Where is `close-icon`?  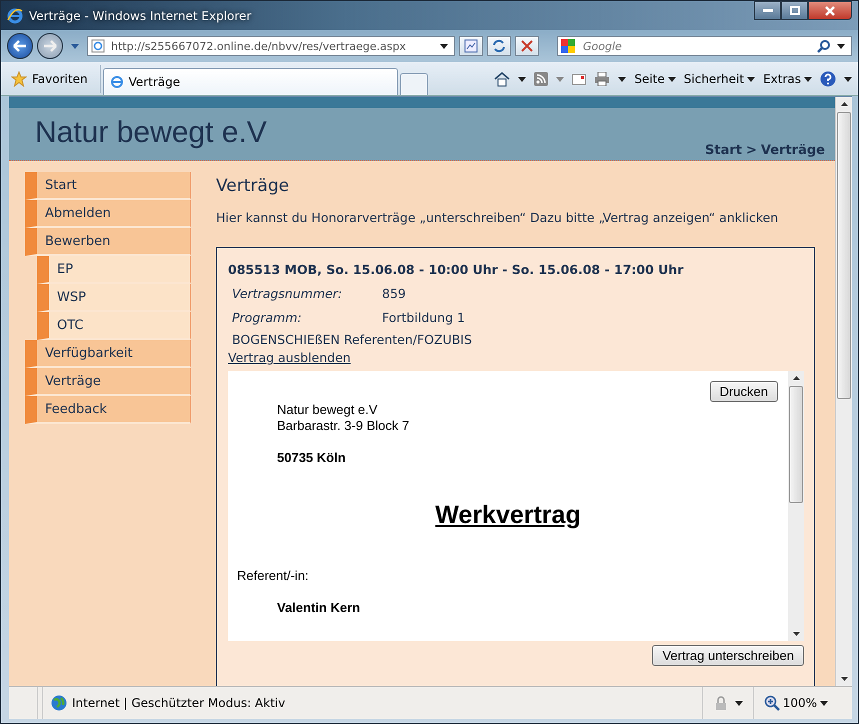 close-icon is located at coordinates (830, 11).